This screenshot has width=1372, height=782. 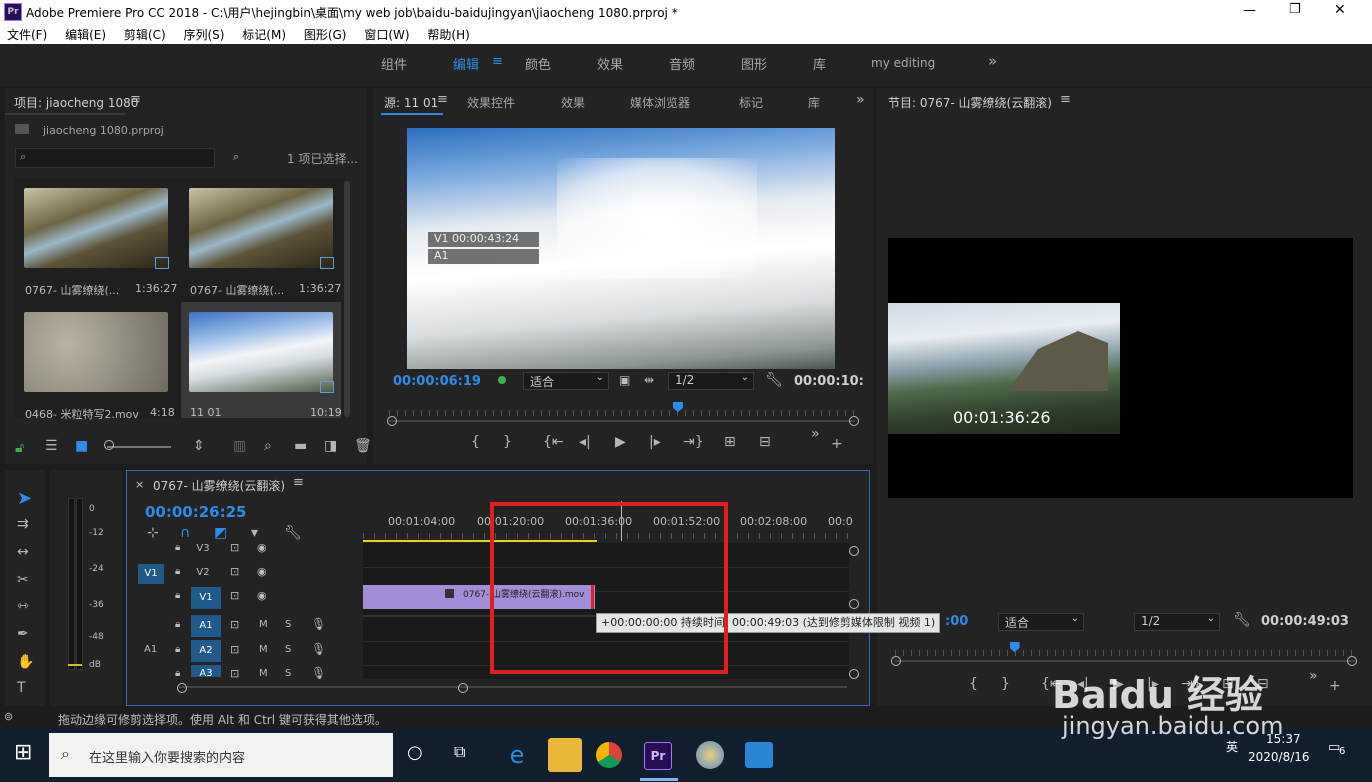 What do you see at coordinates (135, 99) in the screenshot?
I see `project-menu-icon: ≡` at bounding box center [135, 99].